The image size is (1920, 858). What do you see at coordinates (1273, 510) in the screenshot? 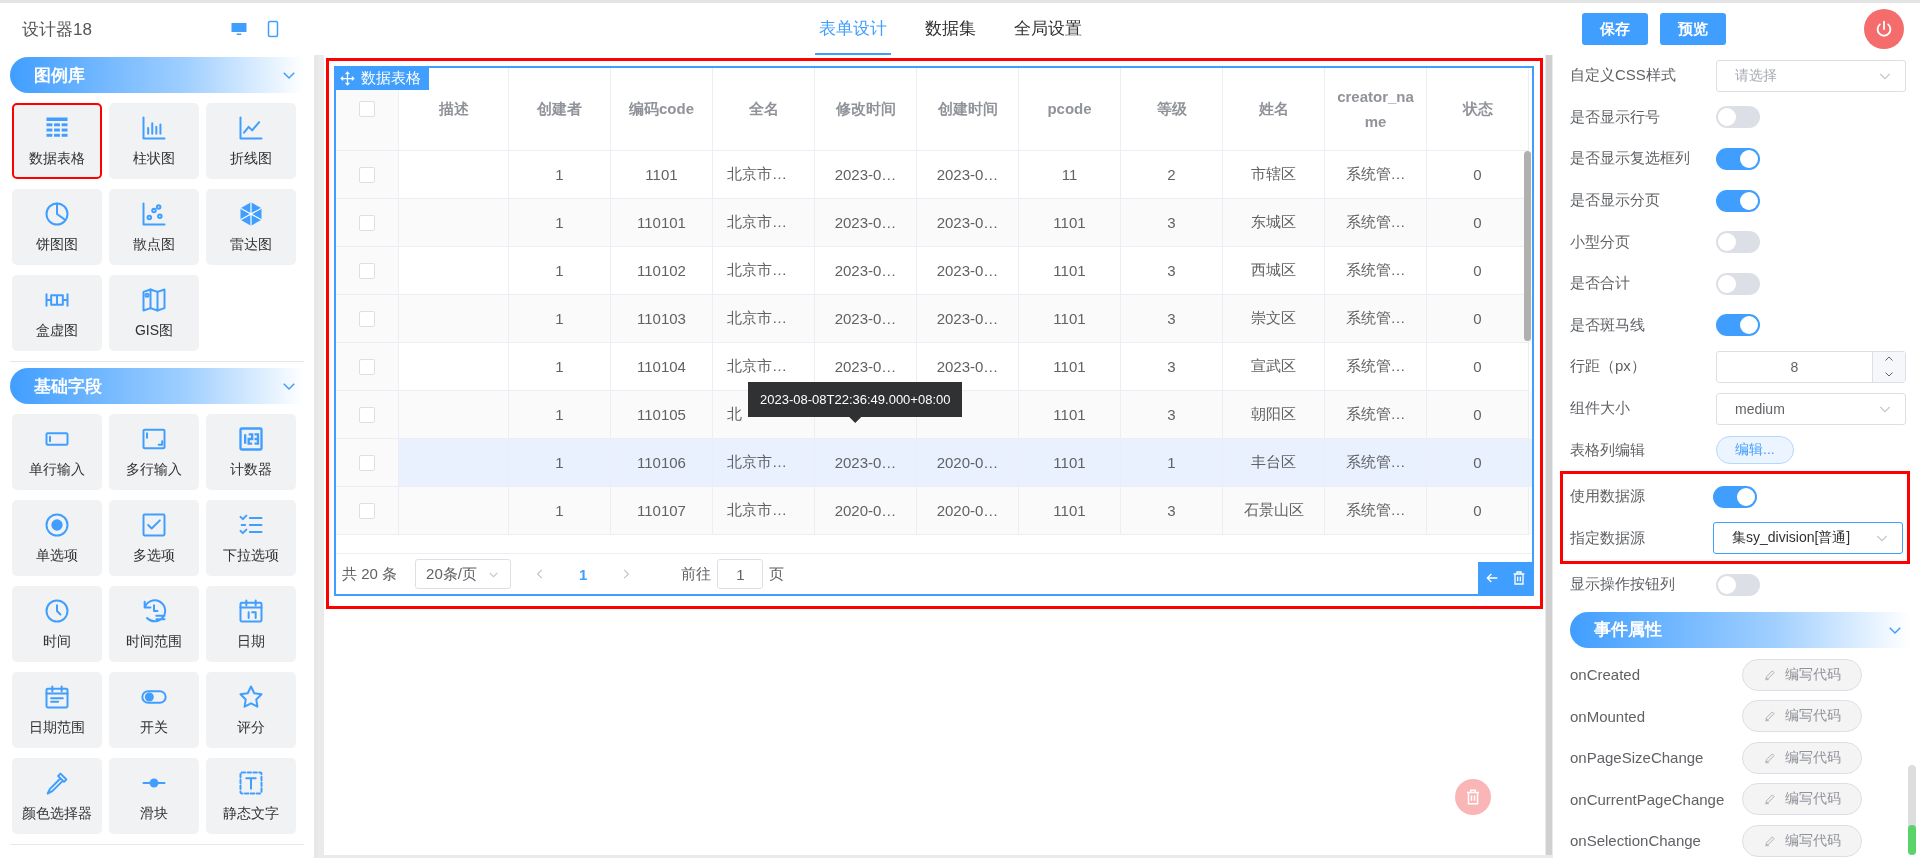
I see `table-cell: 石景山区` at bounding box center [1273, 510].